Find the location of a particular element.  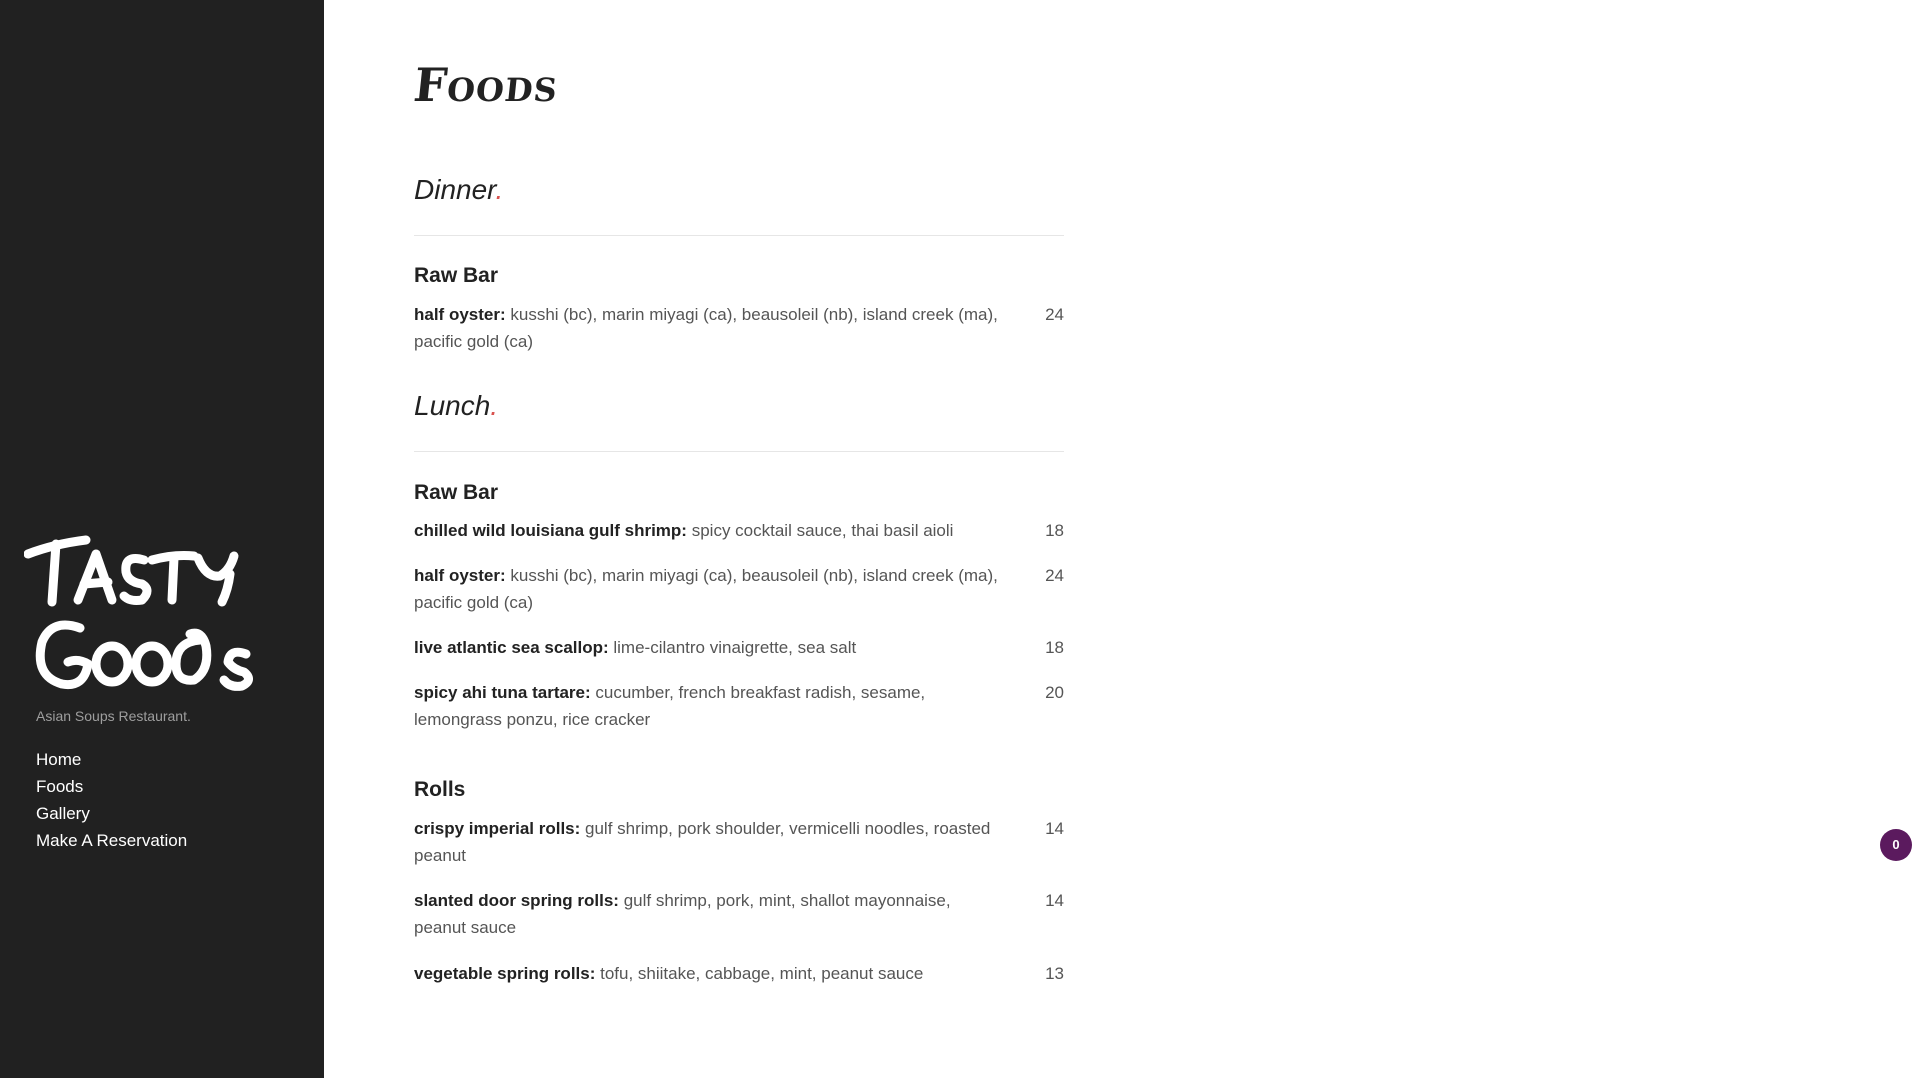

menu-item-price: 20 is located at coordinates (1054, 692).